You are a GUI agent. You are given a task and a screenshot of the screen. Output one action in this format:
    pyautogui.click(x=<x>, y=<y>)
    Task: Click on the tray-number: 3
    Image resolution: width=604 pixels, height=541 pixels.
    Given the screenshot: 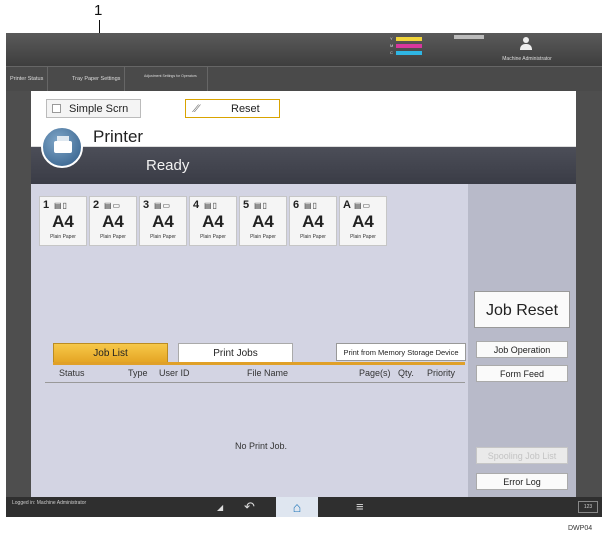 What is the action you would take?
    pyautogui.click(x=146, y=205)
    